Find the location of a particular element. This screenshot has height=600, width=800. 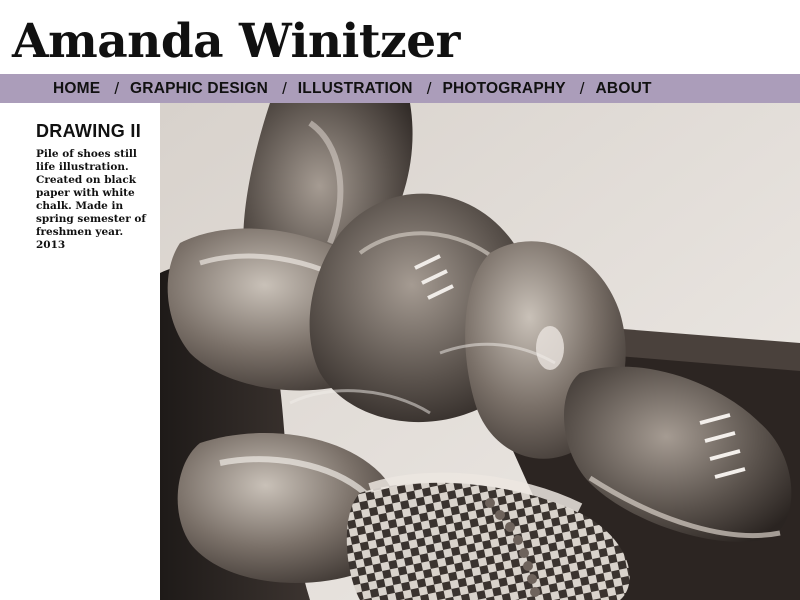

site-title: Amanda Winitzer is located at coordinates (236, 41).